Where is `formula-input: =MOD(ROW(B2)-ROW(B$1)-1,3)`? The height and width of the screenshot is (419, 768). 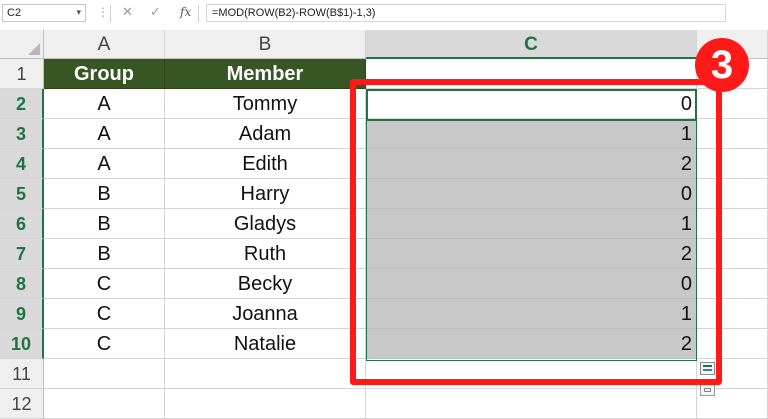
formula-input: =MOD(ROW(B2)-ROW(B$1)-1,3) is located at coordinates (466, 13).